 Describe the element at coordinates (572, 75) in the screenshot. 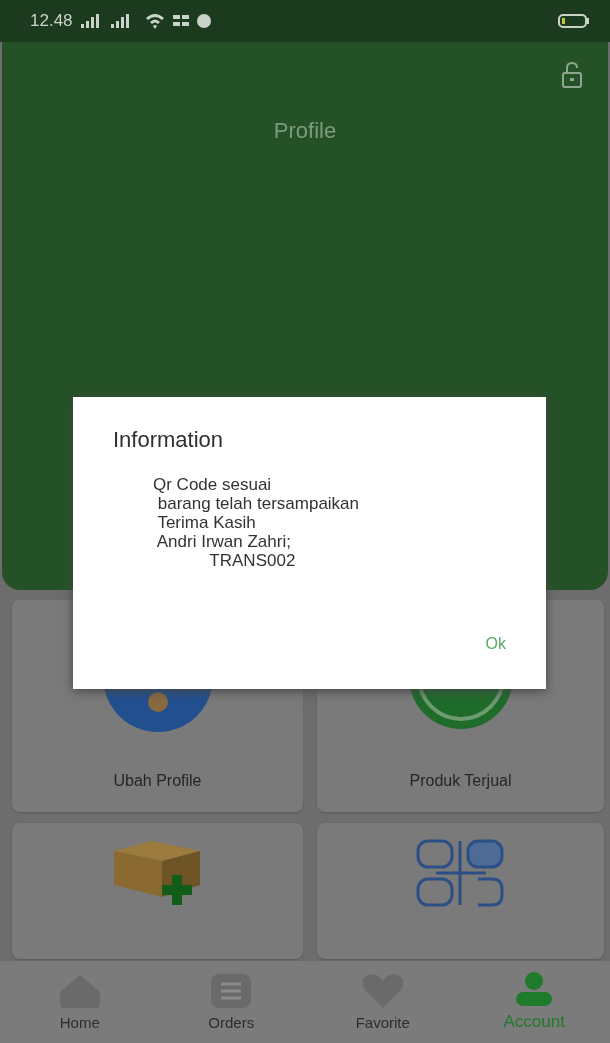

I see `lock-icon` at that location.